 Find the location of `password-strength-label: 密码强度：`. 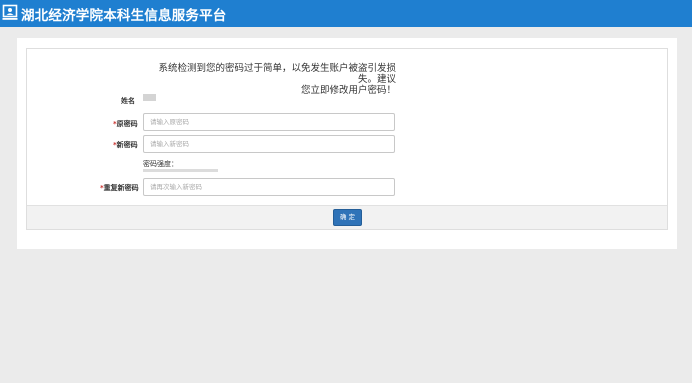

password-strength-label: 密码强度： is located at coordinates (160, 164).